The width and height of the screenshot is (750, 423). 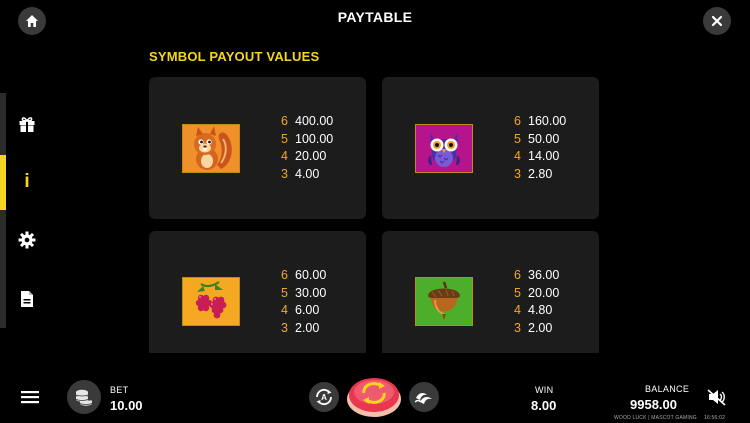 I want to click on acorn-icon, so click(x=444, y=300).